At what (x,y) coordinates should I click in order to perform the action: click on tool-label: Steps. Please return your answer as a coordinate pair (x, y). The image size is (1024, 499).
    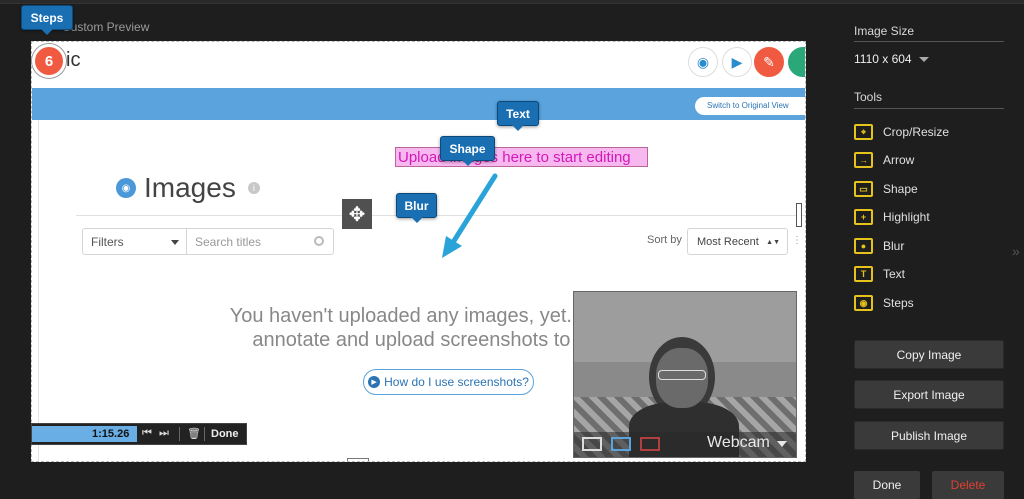
    Looking at the image, I should click on (898, 303).